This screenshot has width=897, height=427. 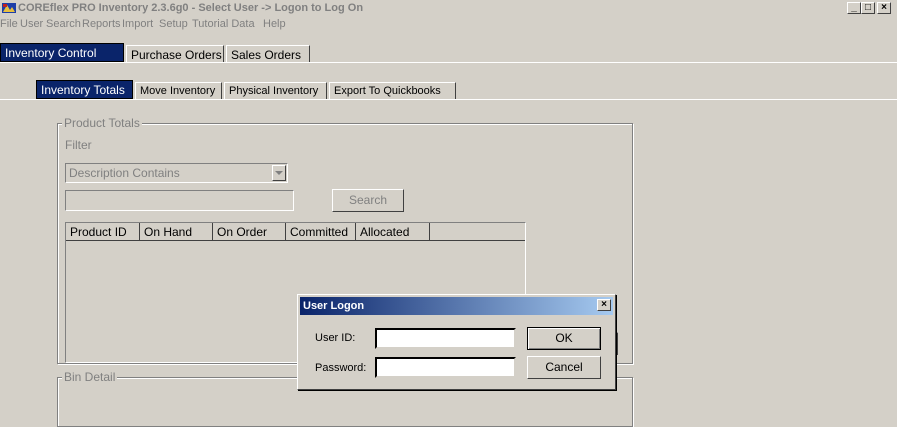 I want to click on tab-physical-inventory: Physical Inventory, so click(x=275, y=90).